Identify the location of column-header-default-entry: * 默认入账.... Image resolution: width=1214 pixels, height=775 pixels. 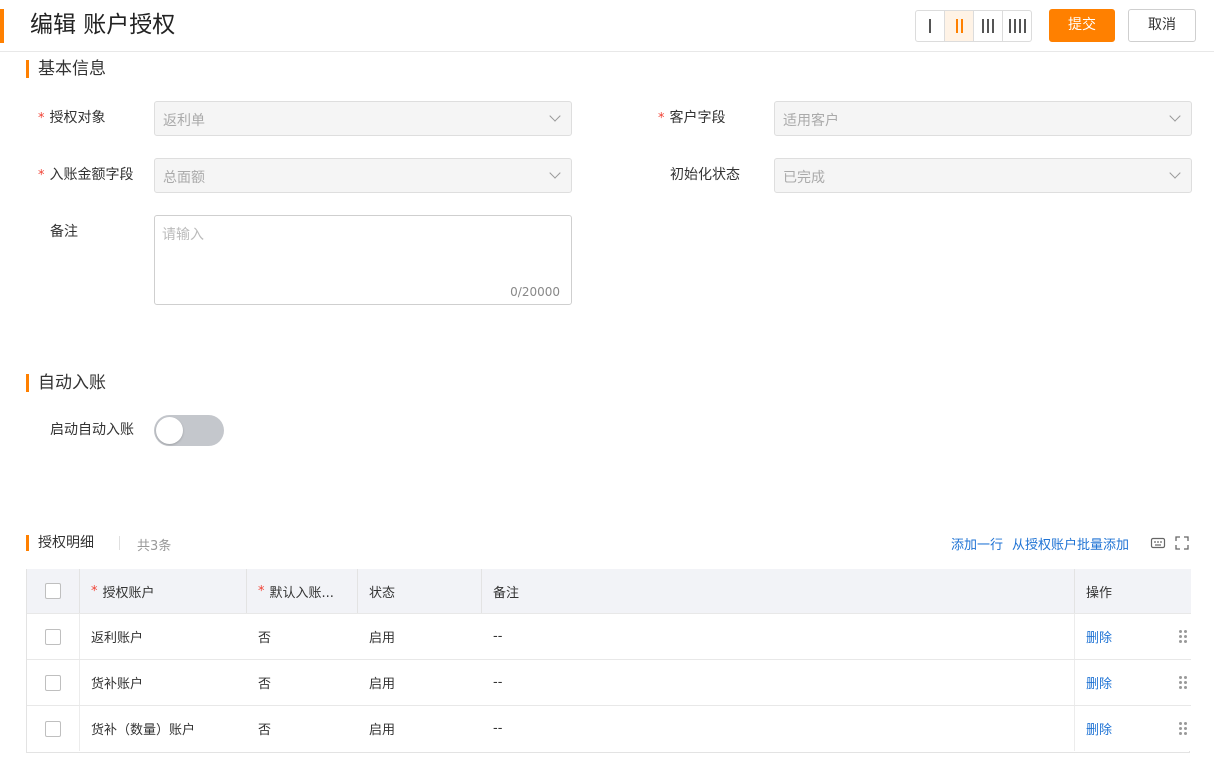
(302, 591).